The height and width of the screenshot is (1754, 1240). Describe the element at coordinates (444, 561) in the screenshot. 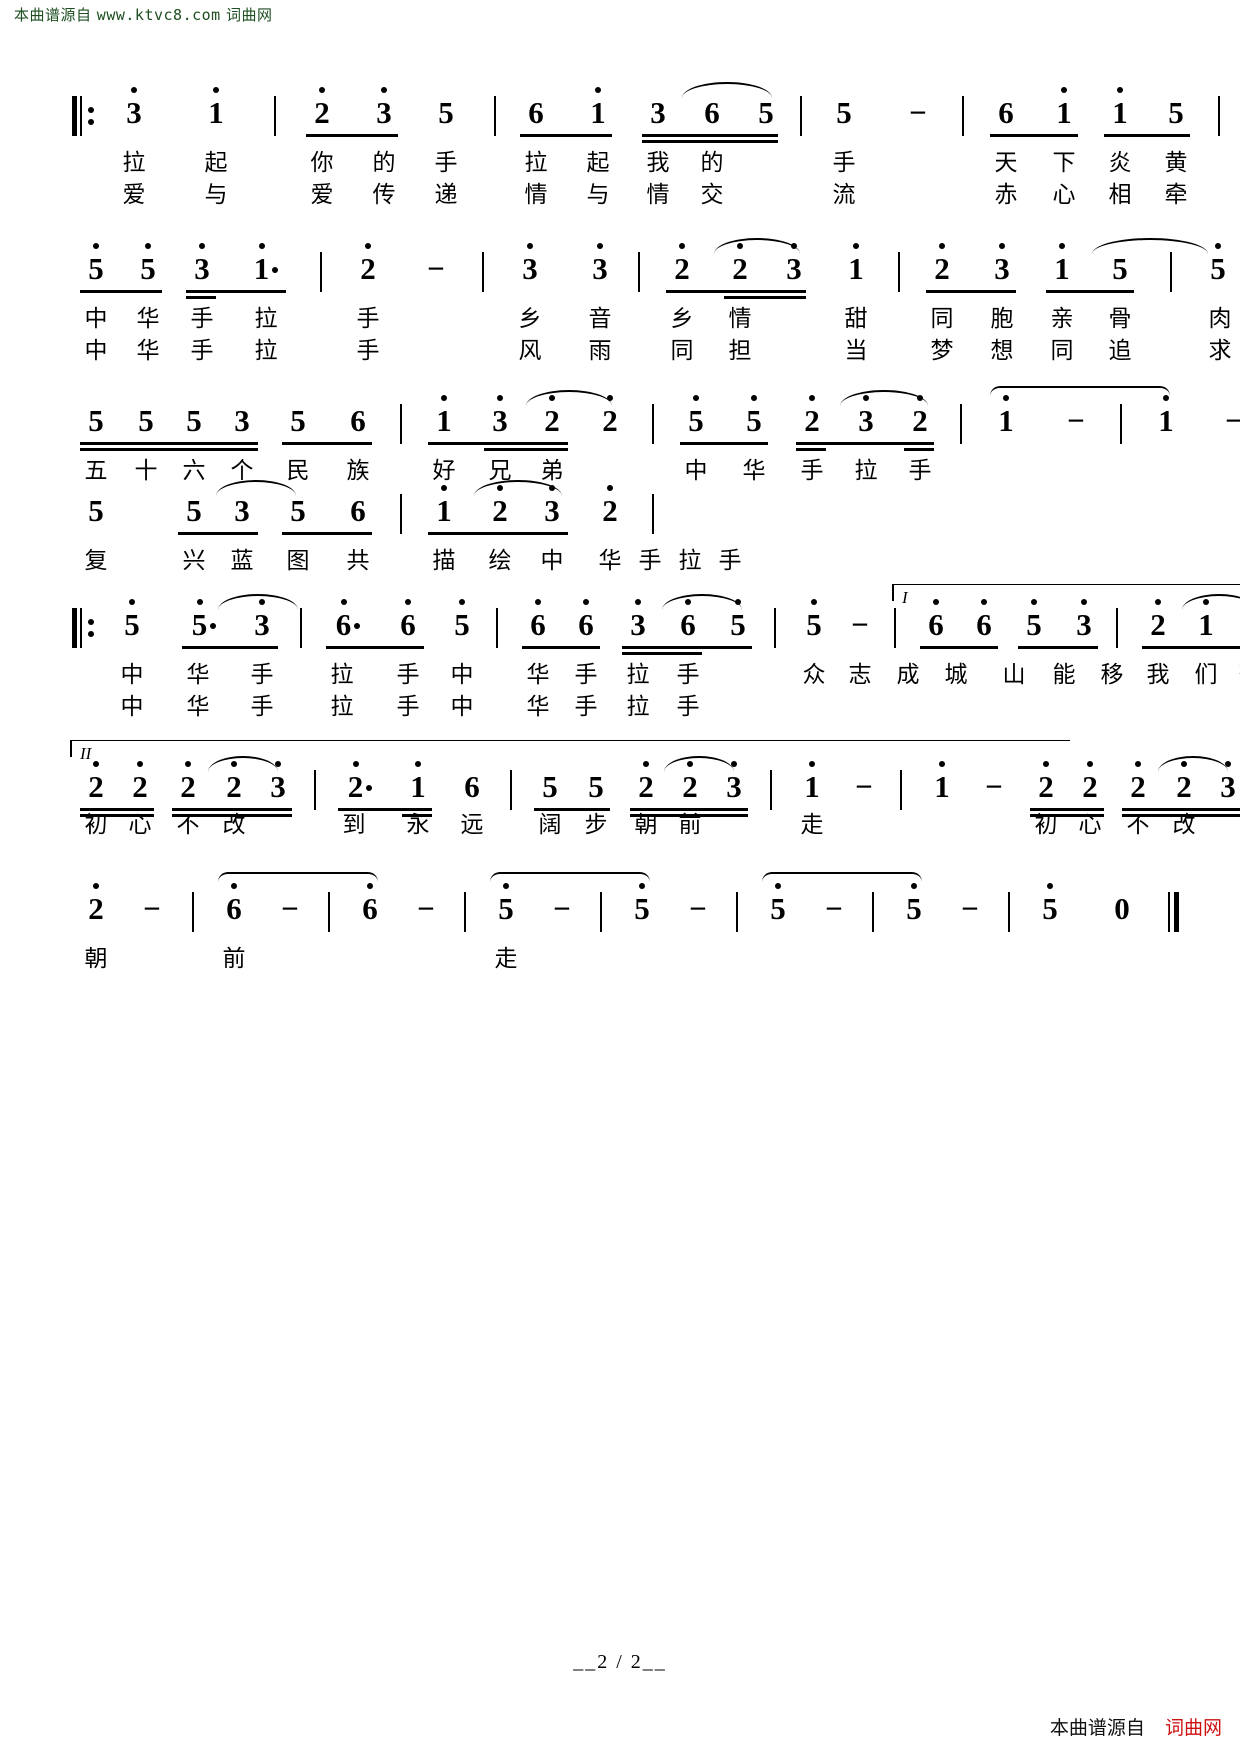

I see `lyric-syllable: 描` at that location.